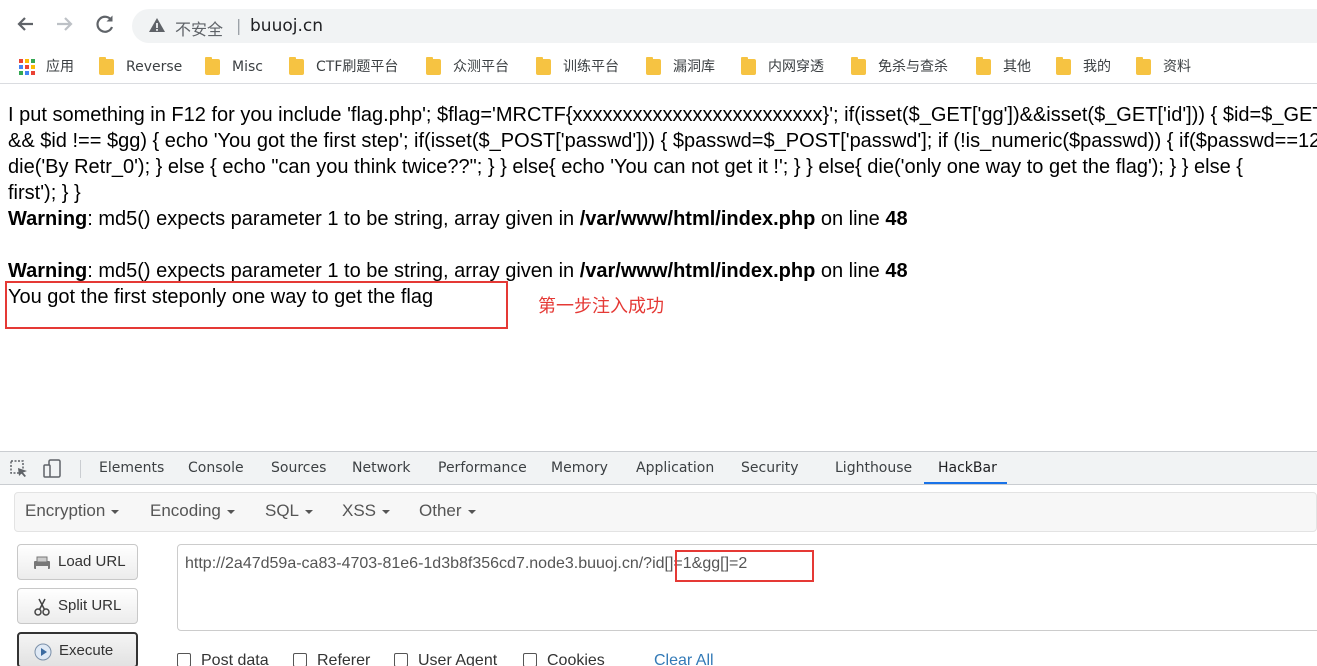 Image resolution: width=1317 pixels, height=666 pixels. I want to click on option-label: User Agent, so click(458, 659).